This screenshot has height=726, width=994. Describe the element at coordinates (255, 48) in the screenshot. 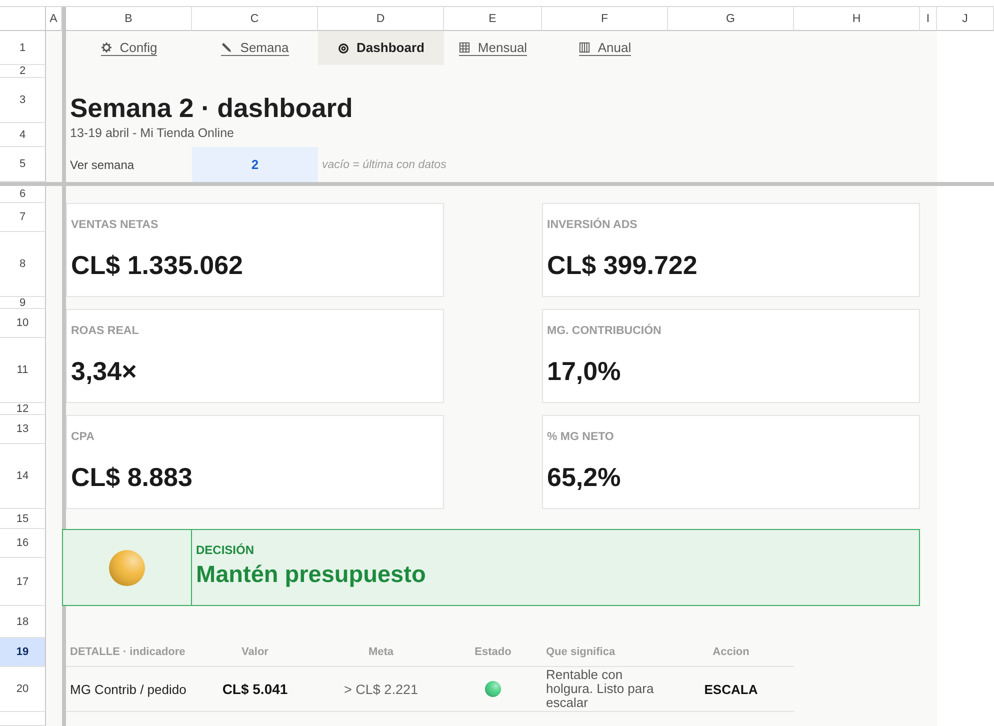

I see `nav-tab: Semana` at that location.